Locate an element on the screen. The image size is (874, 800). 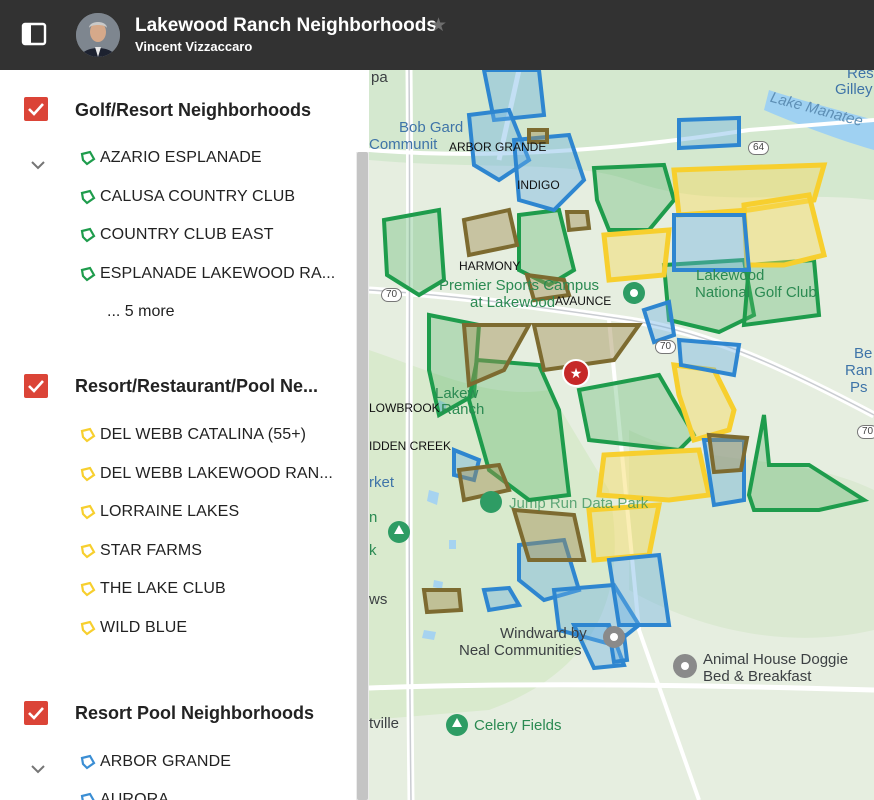
map-label-animal-house-1: Animal House Doggie is located at coordinates (776, 659).